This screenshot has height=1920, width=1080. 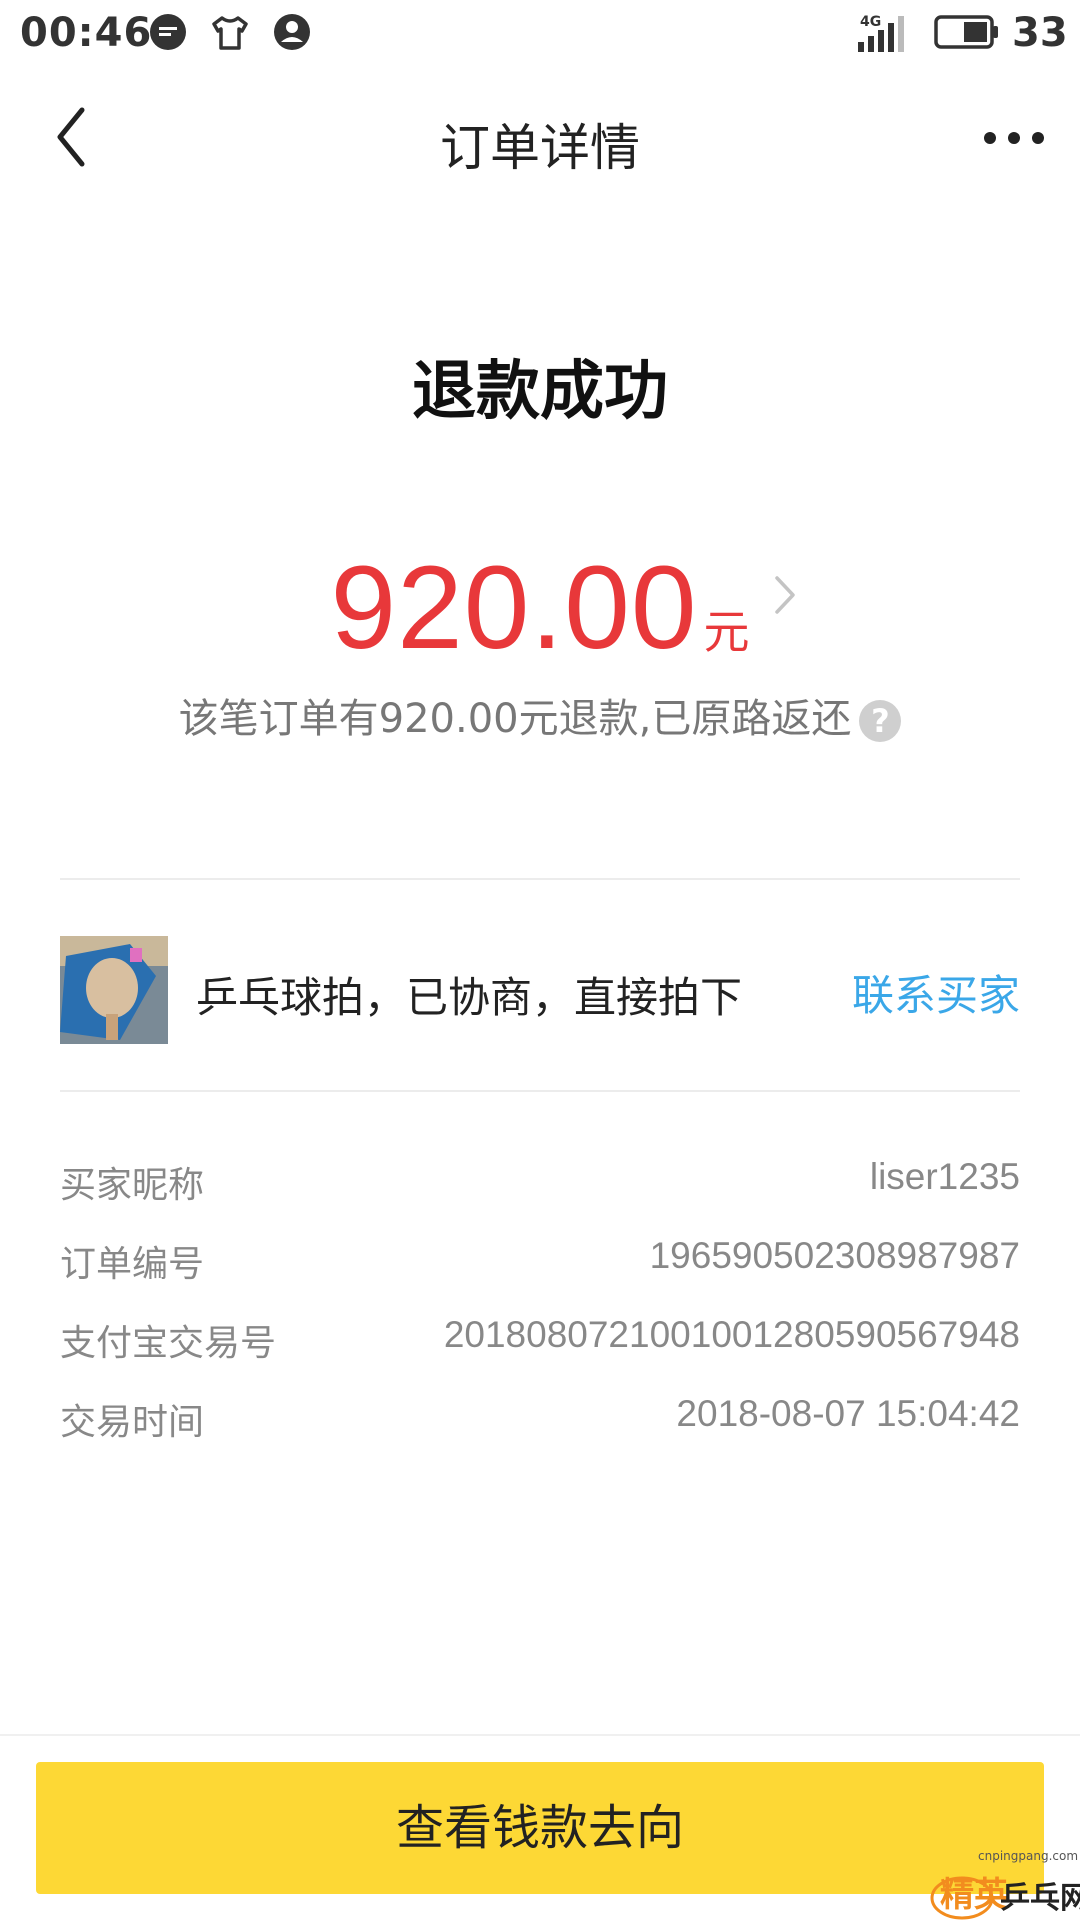 I want to click on more-dots-icon, so click(x=1014, y=138).